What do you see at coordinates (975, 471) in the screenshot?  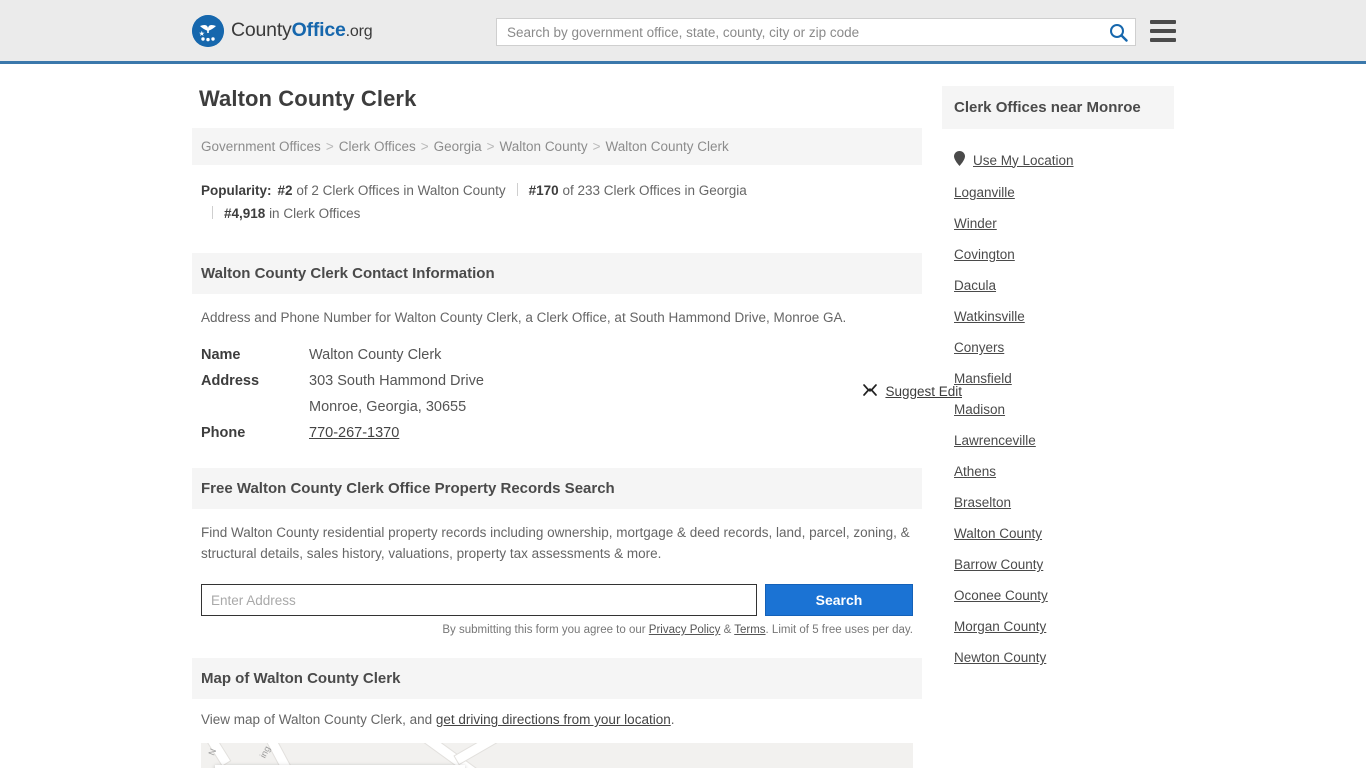 I see `sidebar-link: Athens` at bounding box center [975, 471].